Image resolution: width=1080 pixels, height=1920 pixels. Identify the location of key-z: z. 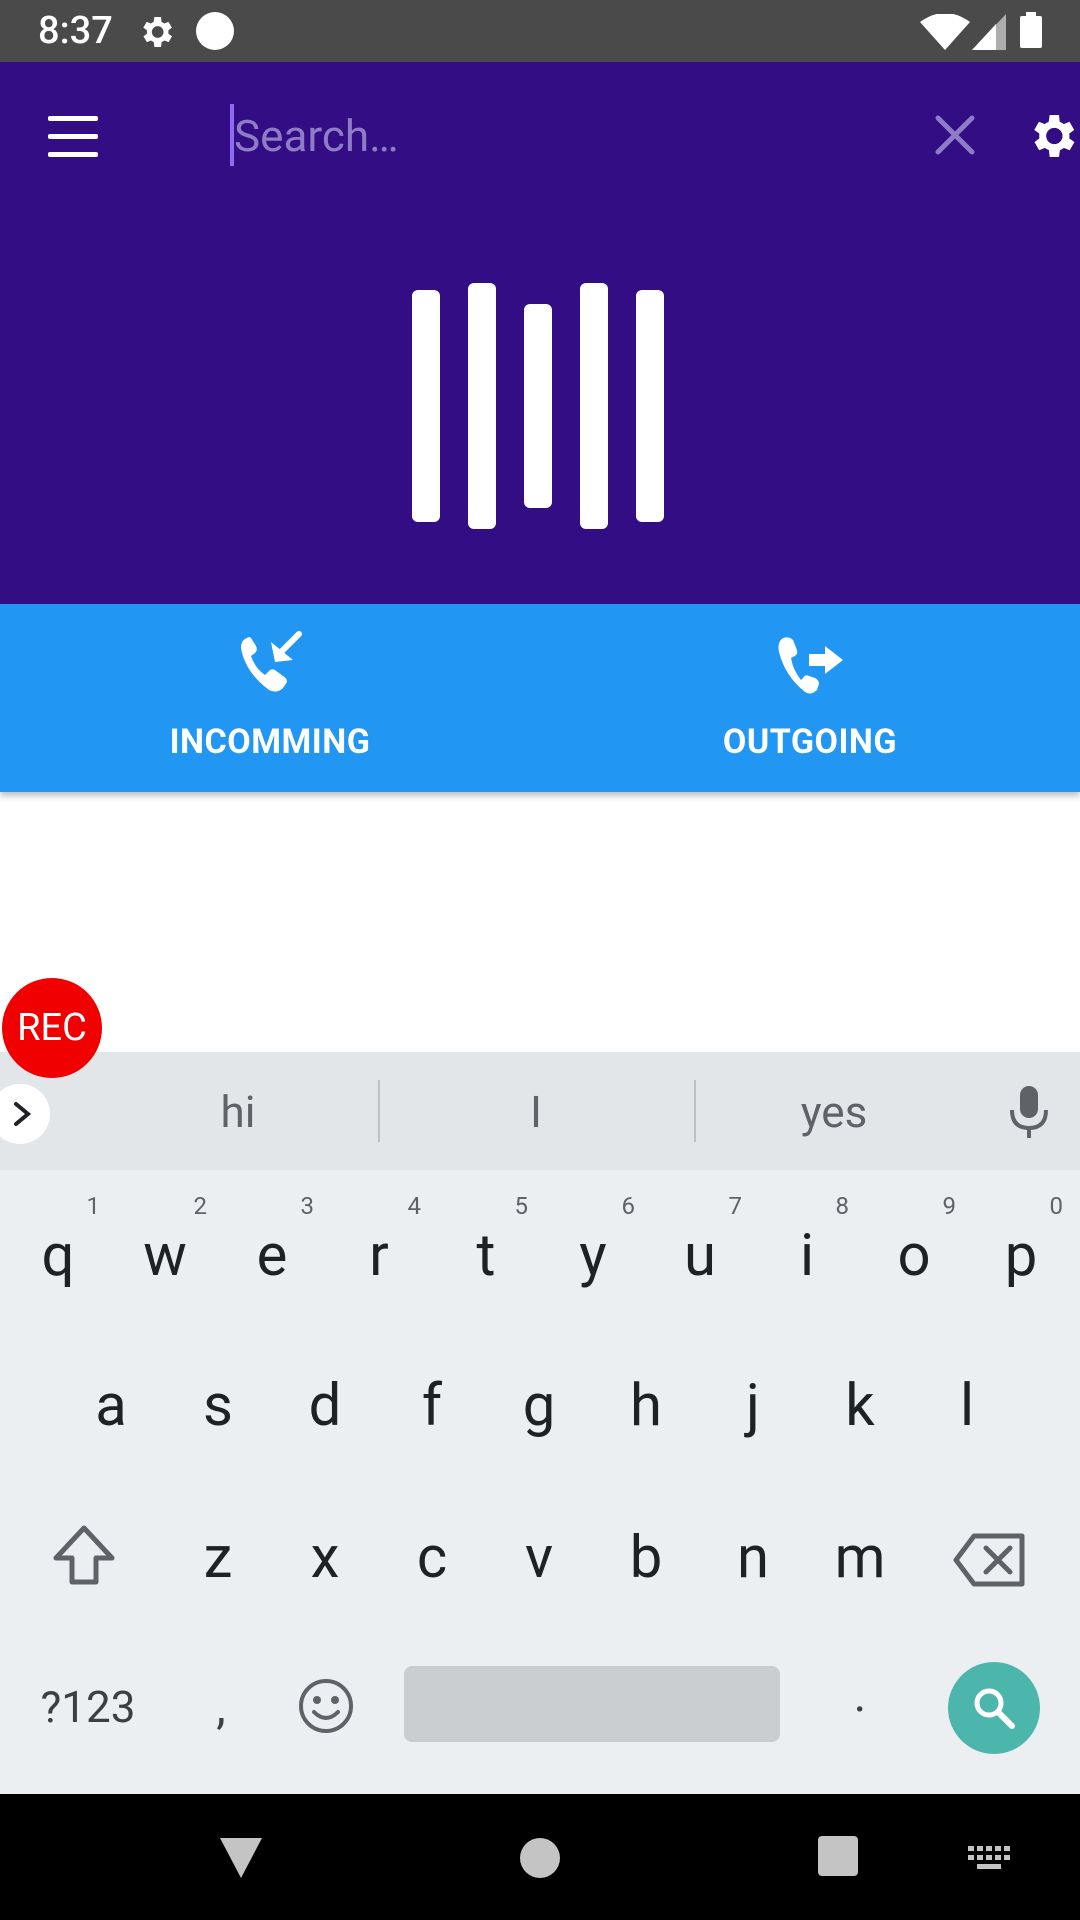
(218, 1556).